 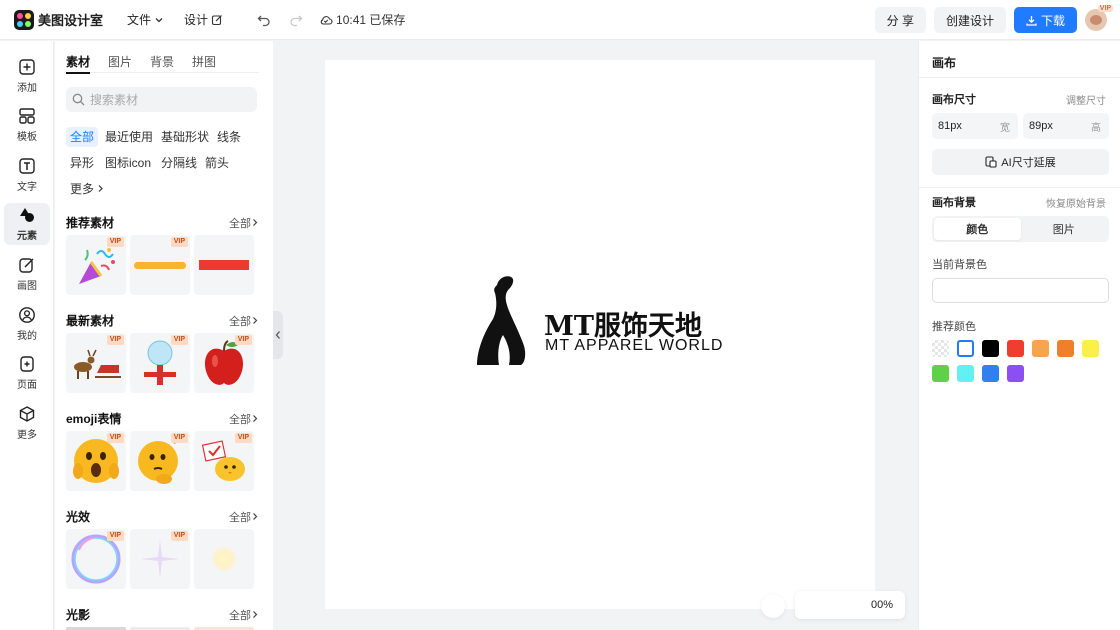 What do you see at coordinates (224, 363) in the screenshot?
I see `red-apple-thumb: VIP` at bounding box center [224, 363].